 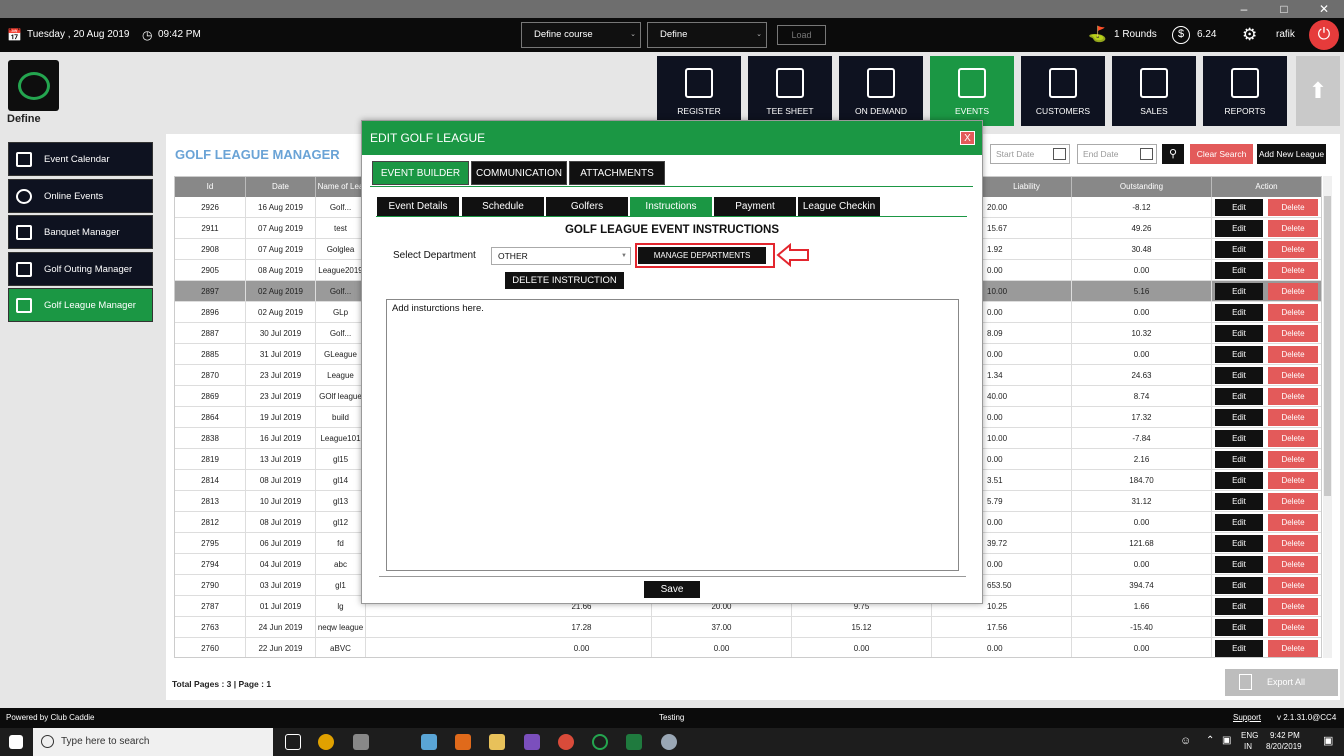 I want to click on nav-customers: CUSTOMERS, so click(x=1063, y=91).